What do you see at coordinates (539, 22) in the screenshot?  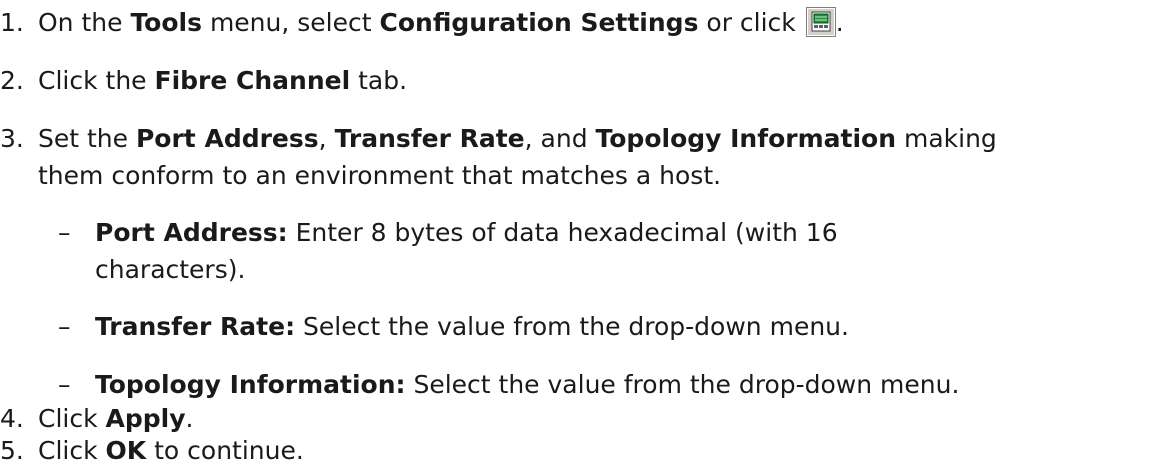 I see `configuration-settings-label: Configuration Settings` at bounding box center [539, 22].